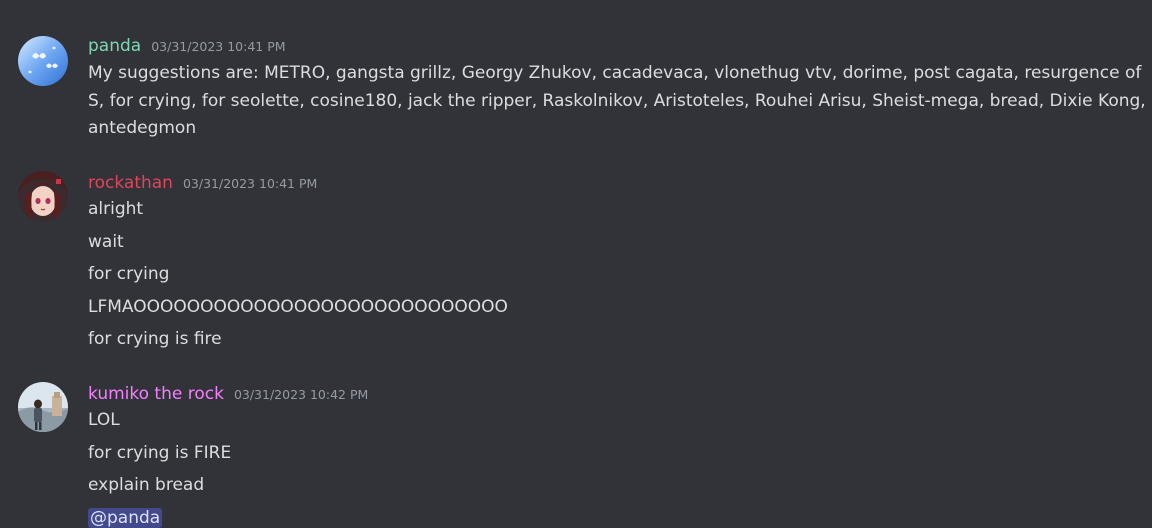 The width and height of the screenshot is (1152, 528). What do you see at coordinates (106, 242) in the screenshot?
I see `message-text: wait` at bounding box center [106, 242].